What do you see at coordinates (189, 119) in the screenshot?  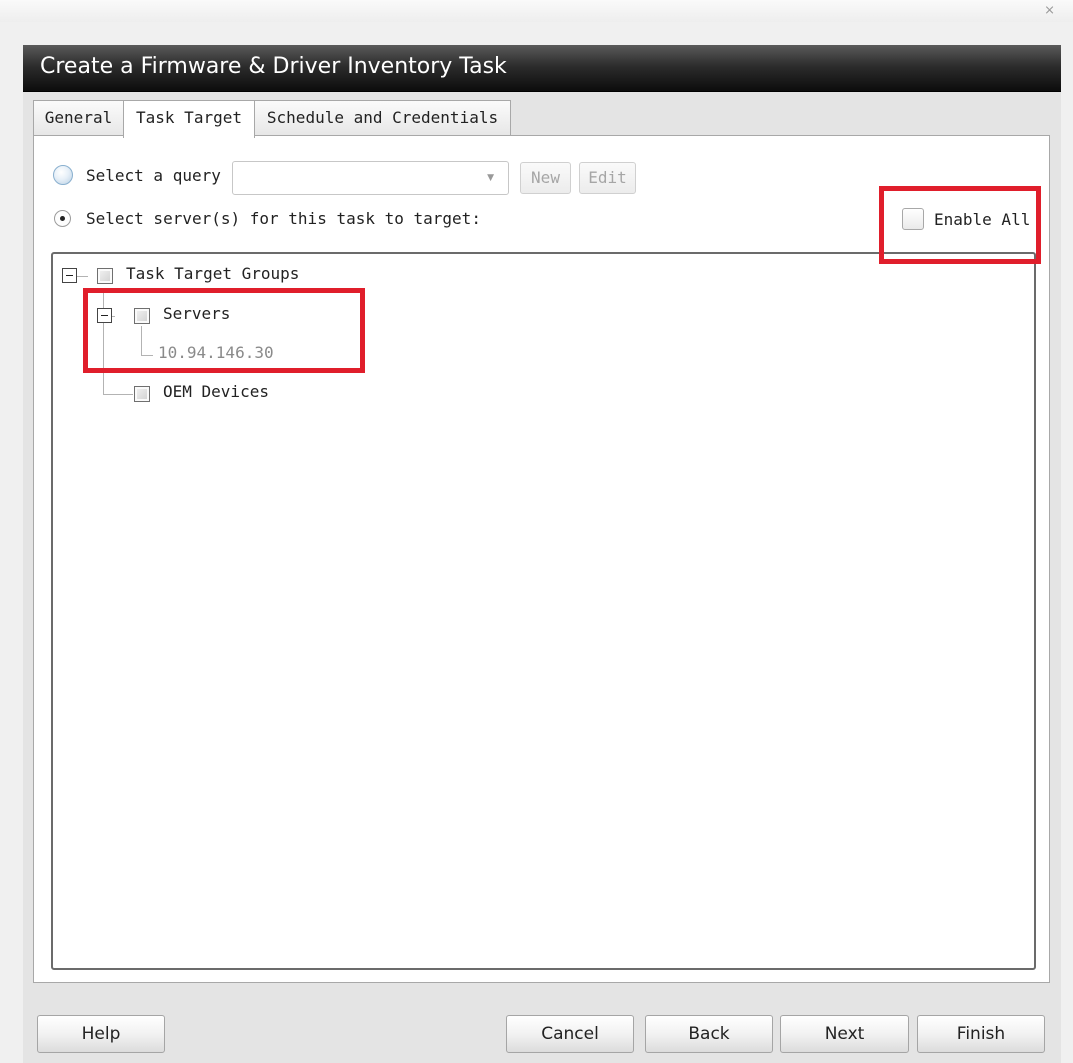 I see `tab-task-target: Task Target` at bounding box center [189, 119].